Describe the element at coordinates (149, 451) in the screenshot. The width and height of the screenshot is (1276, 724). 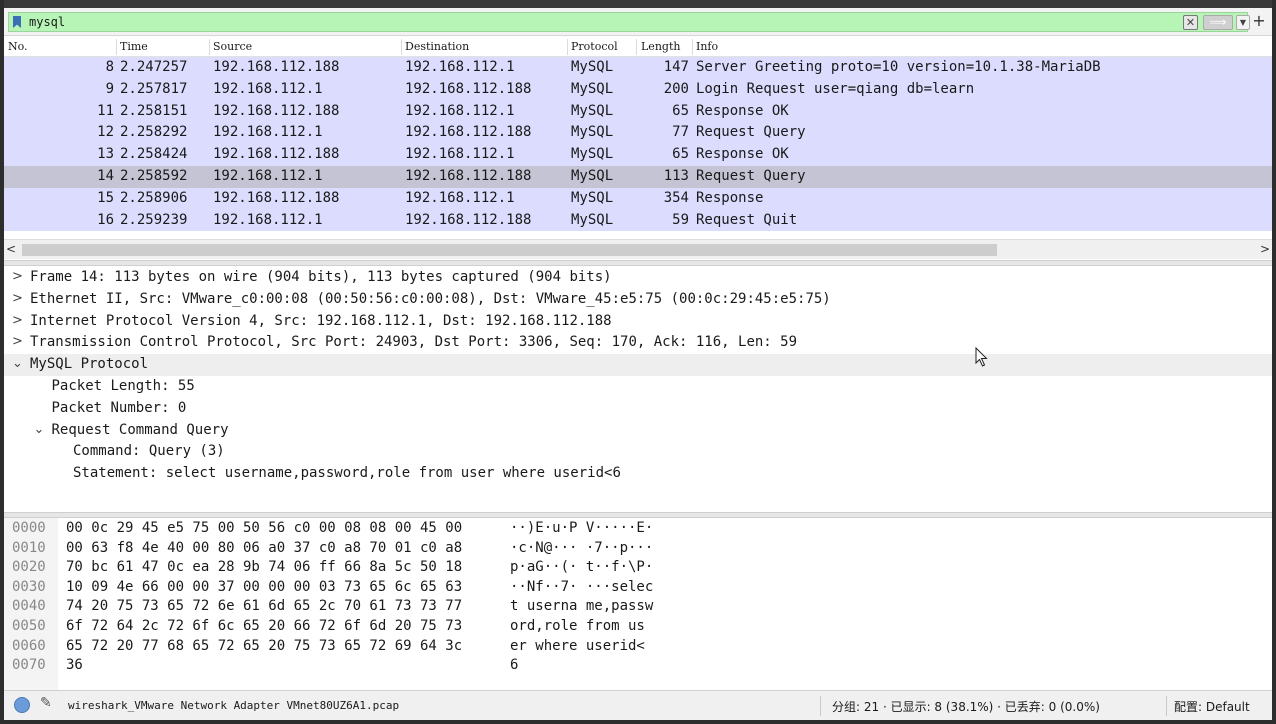
I see `detail-text: Command: Query (3)` at that location.